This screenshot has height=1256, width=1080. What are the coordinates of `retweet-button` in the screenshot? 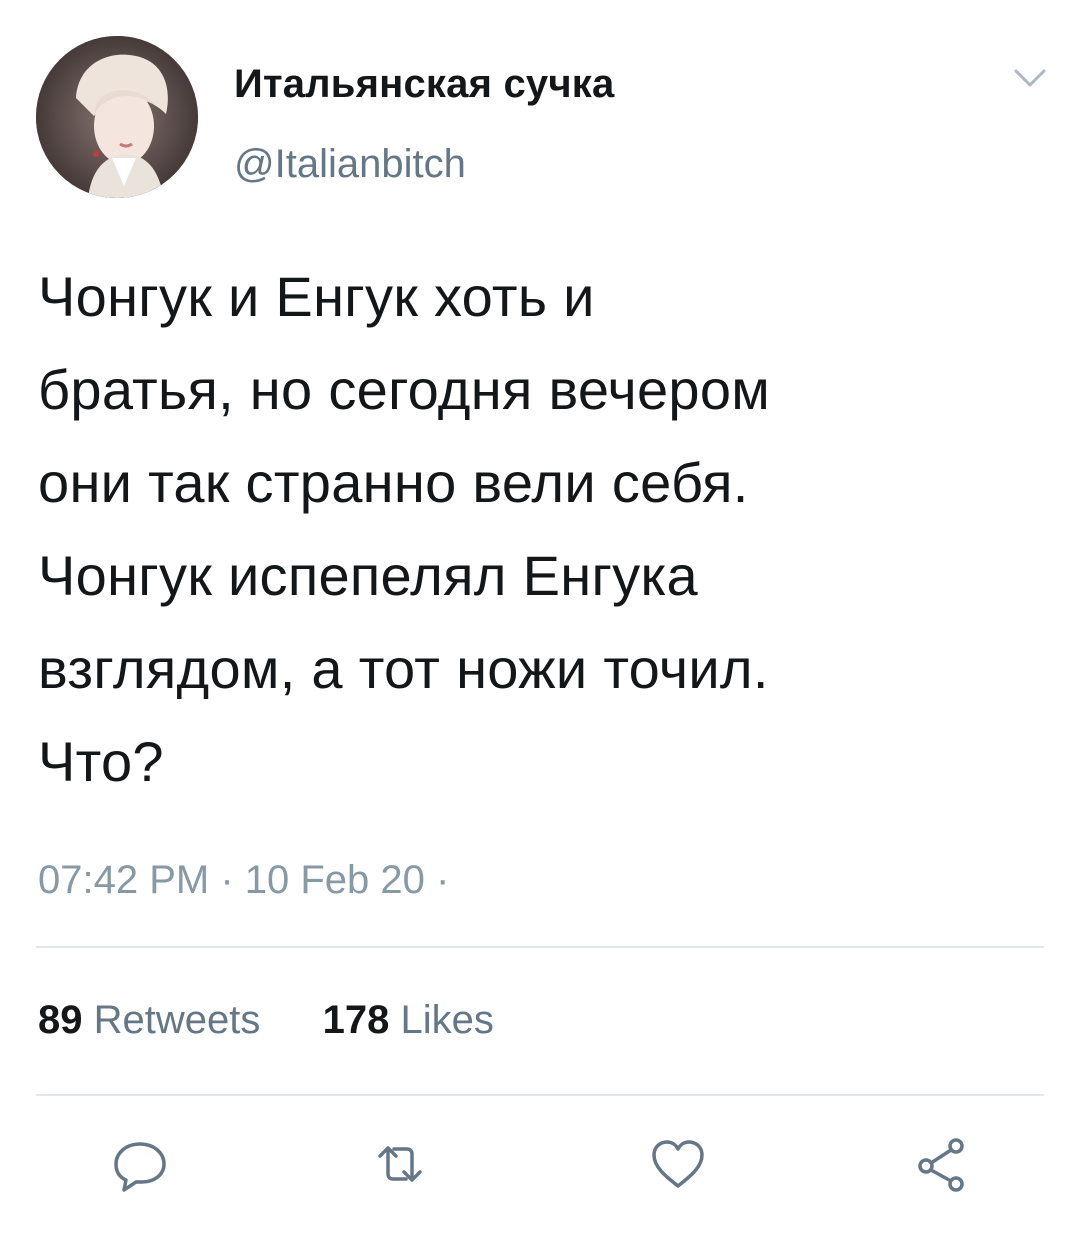 It's located at (400, 1164).